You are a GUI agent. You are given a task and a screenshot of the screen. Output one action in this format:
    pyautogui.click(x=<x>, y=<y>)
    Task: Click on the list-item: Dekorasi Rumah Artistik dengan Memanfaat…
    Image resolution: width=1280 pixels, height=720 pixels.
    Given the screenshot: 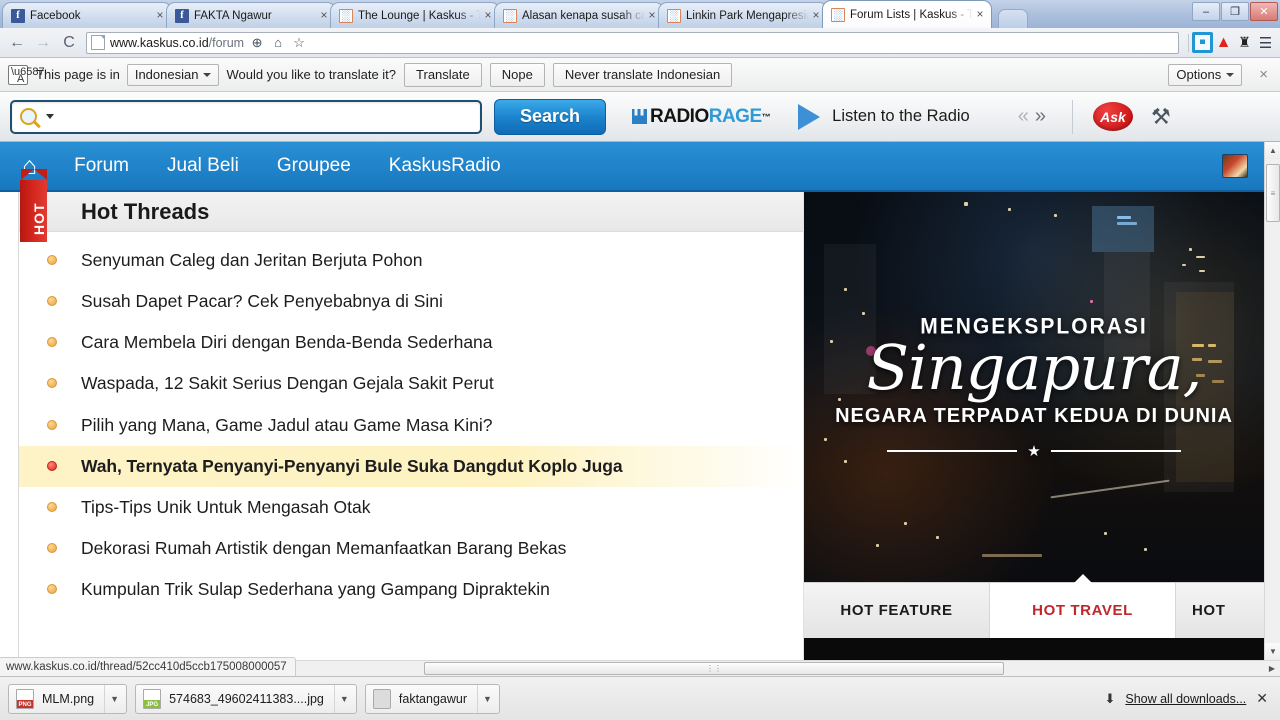 What is the action you would take?
    pyautogui.click(x=411, y=548)
    